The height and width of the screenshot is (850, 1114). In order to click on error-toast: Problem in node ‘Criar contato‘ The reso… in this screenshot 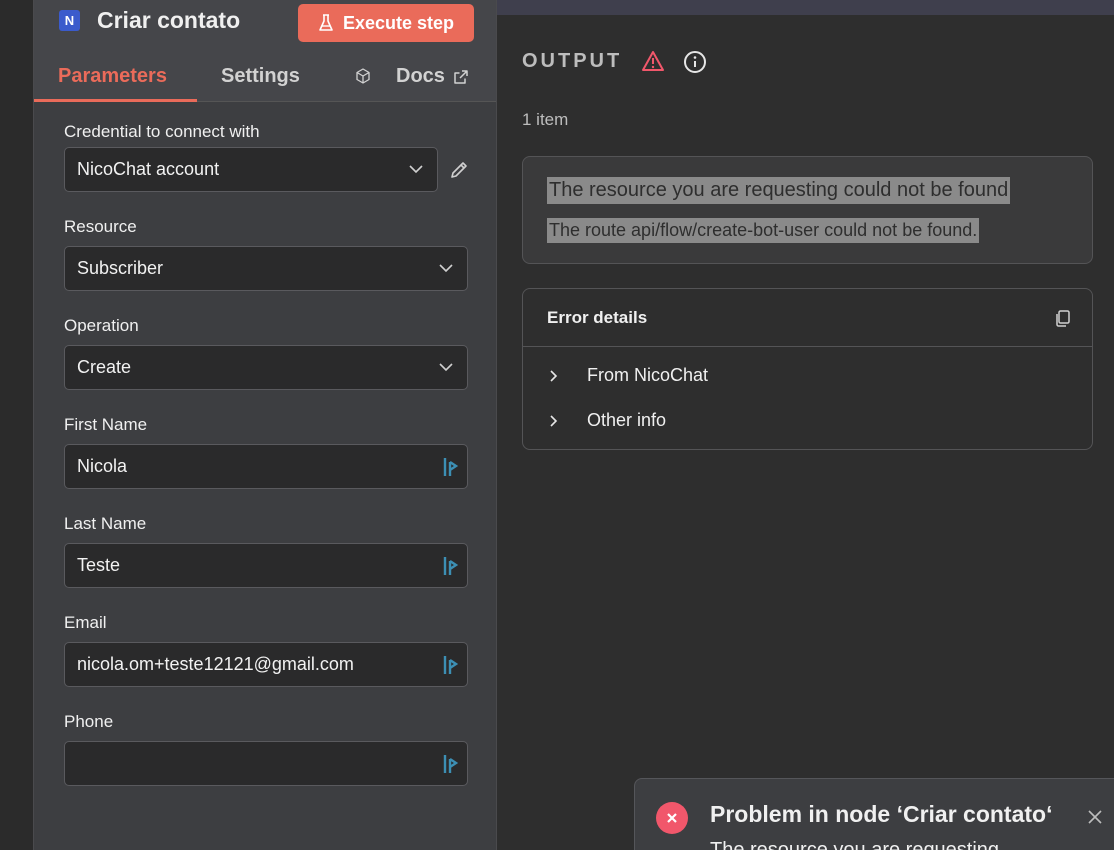, I will do `click(874, 814)`.